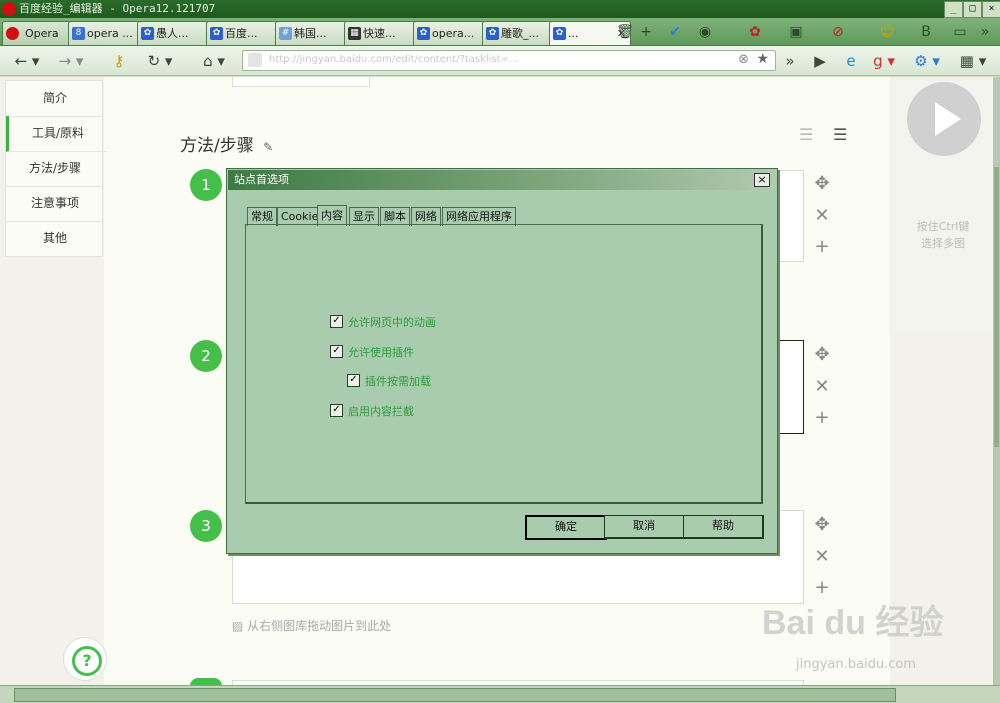 This screenshot has height=703, width=1000. Describe the element at coordinates (838, 32) in the screenshot. I see `block-icon: ⊘` at that location.